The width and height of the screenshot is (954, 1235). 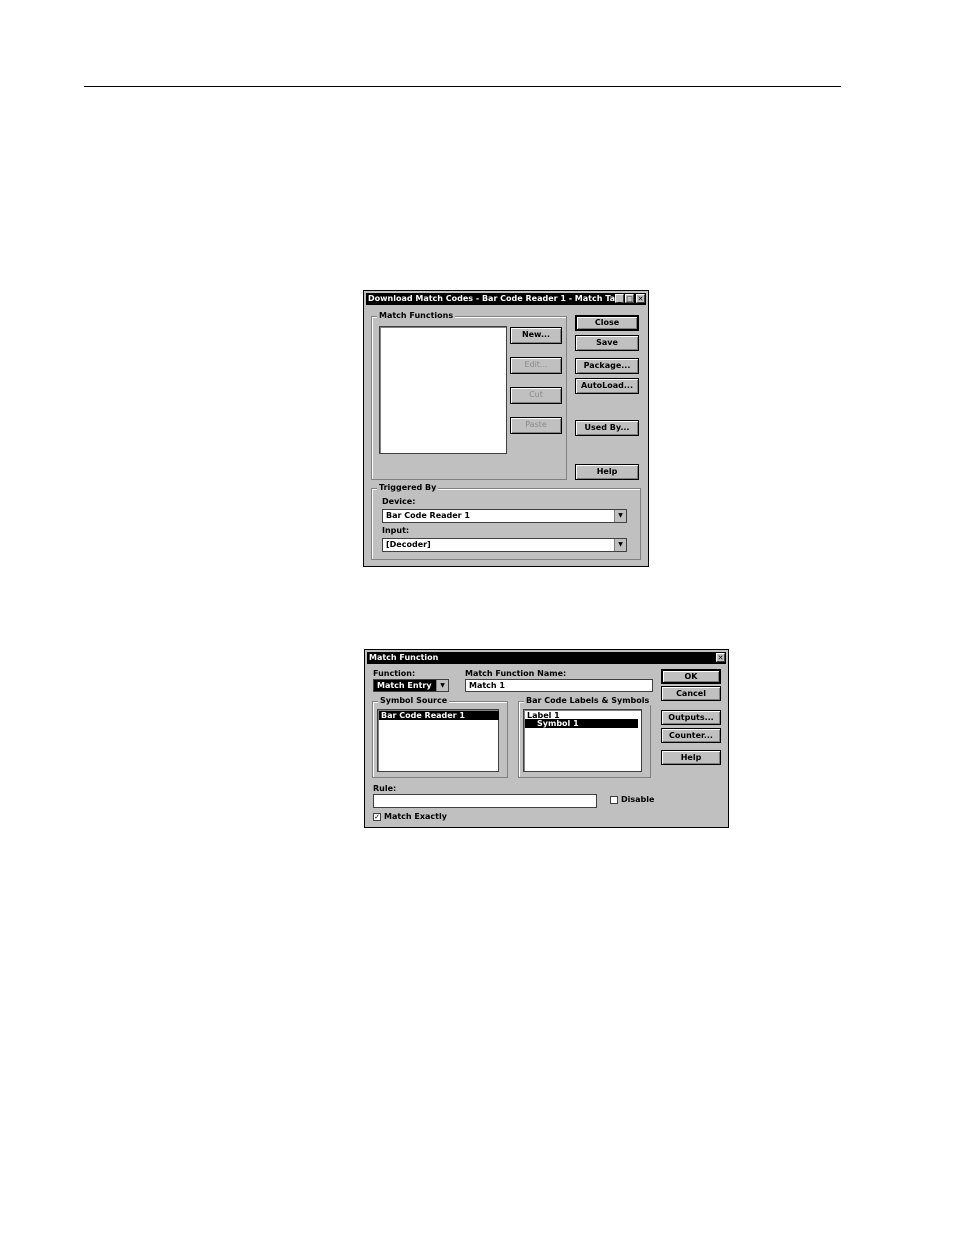 What do you see at coordinates (582, 740) in the screenshot?
I see `labels-symbols-list: Label 1 Symbol 1` at bounding box center [582, 740].